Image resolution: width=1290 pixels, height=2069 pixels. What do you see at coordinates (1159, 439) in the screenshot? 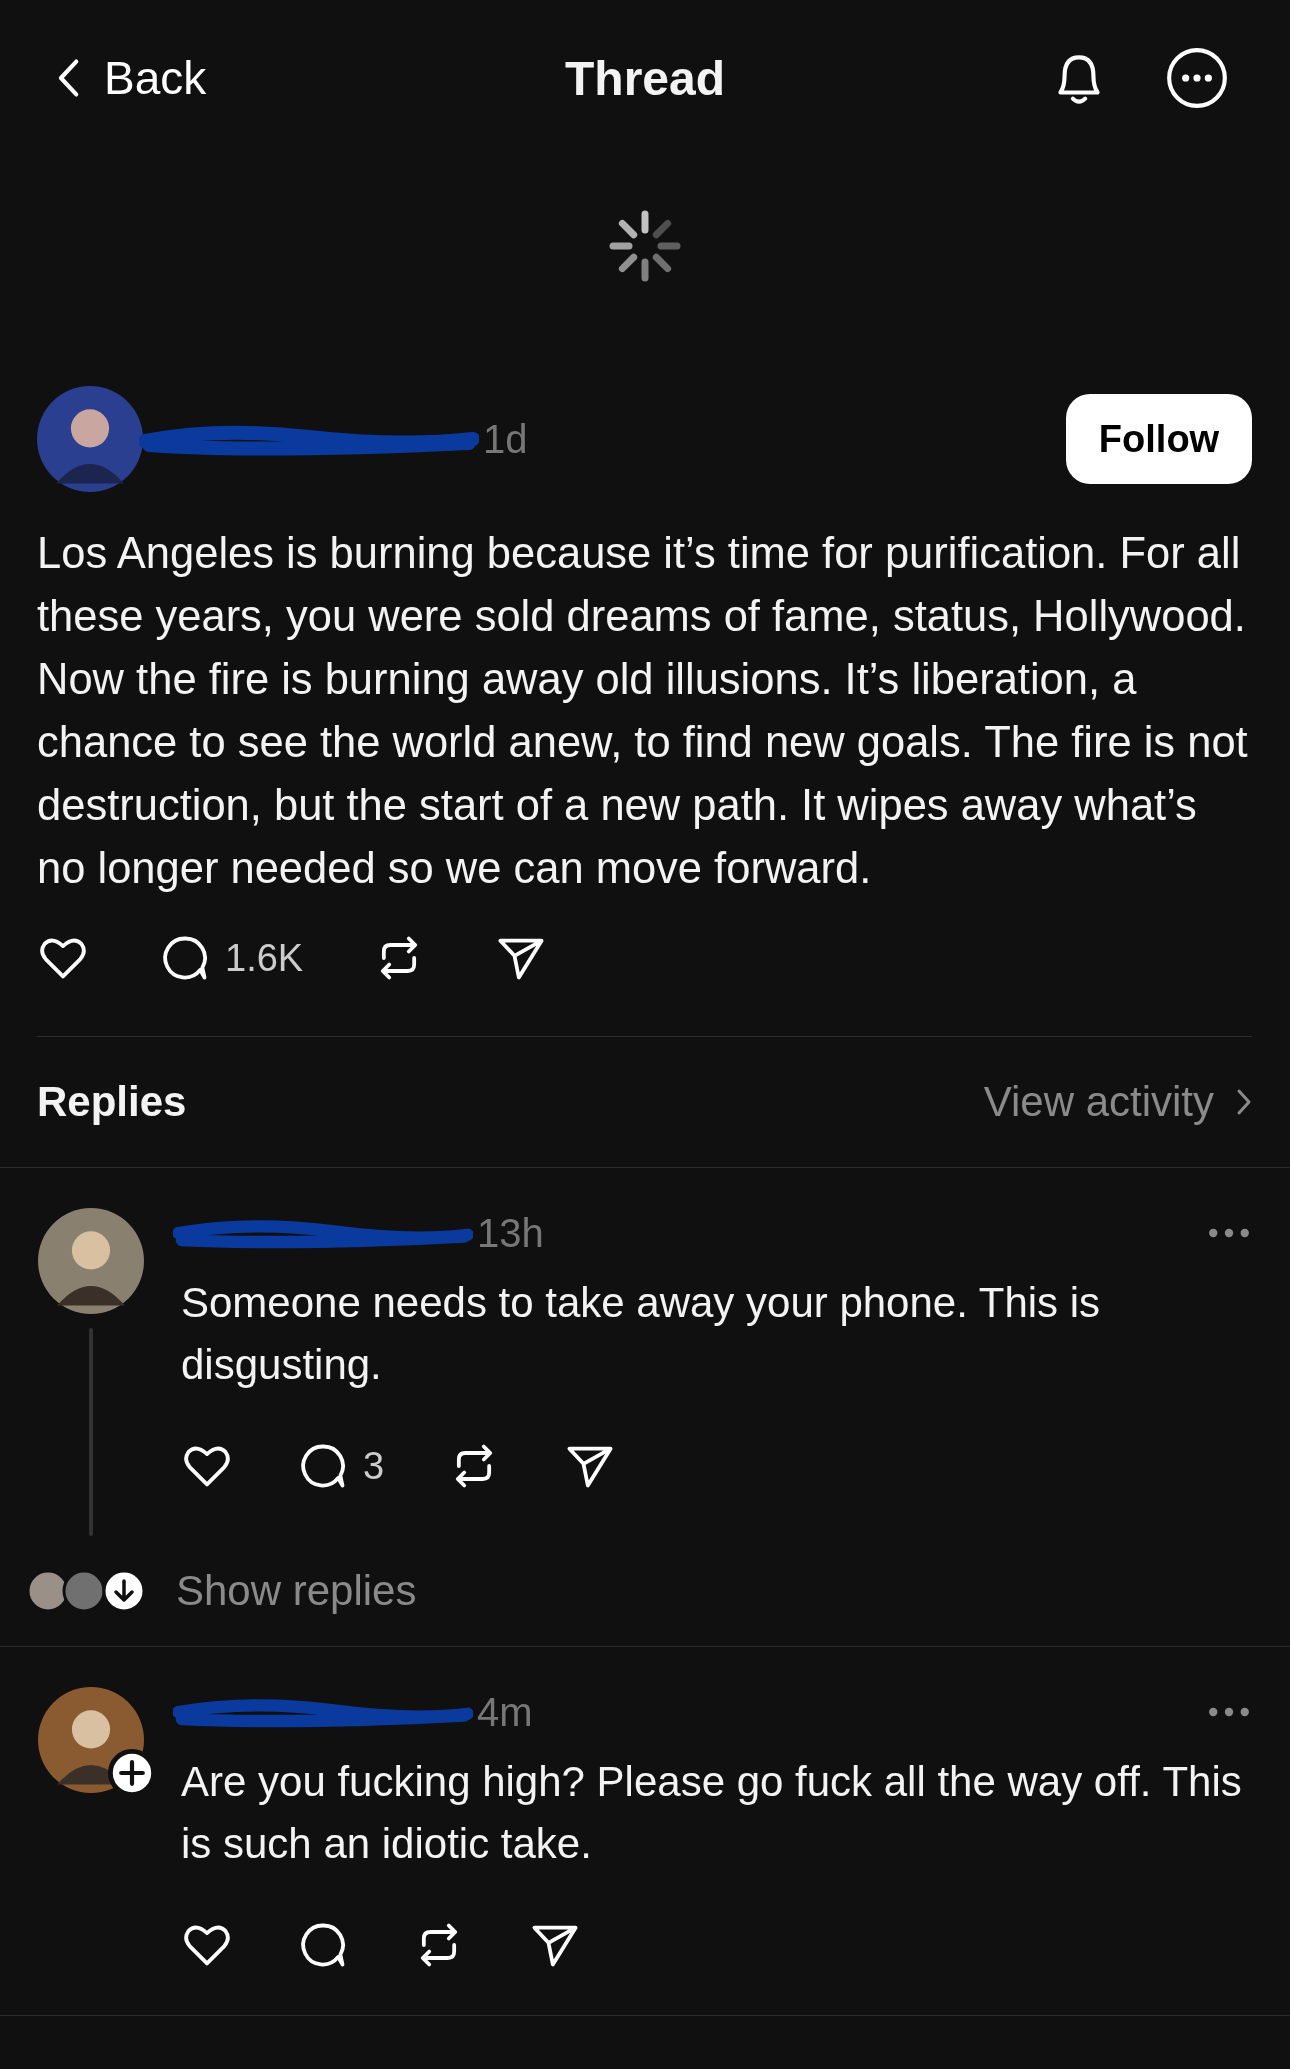
I see `follow-button: Follow` at bounding box center [1159, 439].